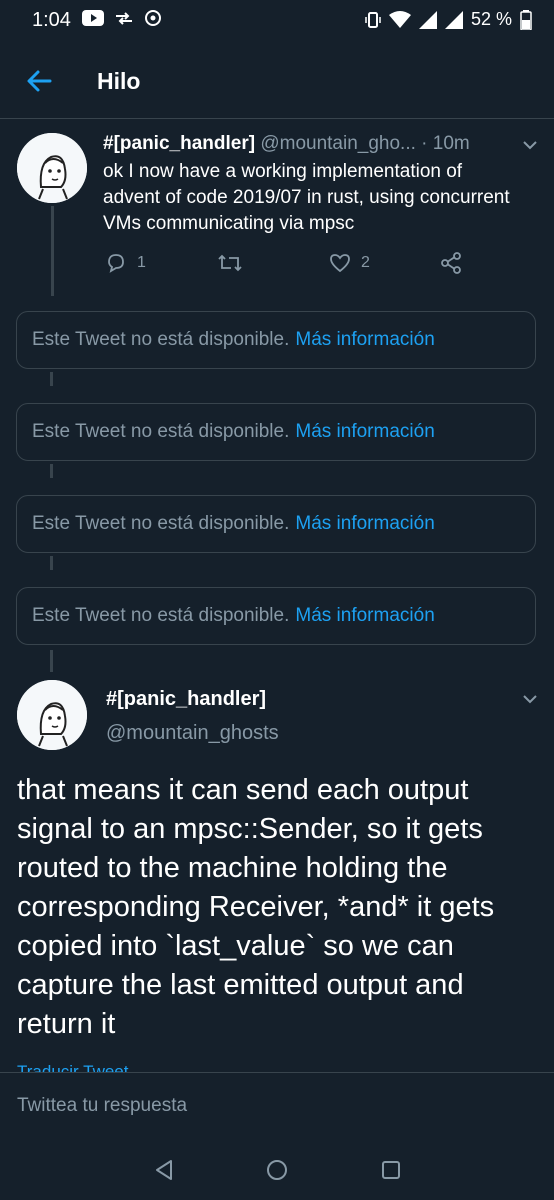  What do you see at coordinates (164, 1170) in the screenshot?
I see `back-triangle-icon` at bounding box center [164, 1170].